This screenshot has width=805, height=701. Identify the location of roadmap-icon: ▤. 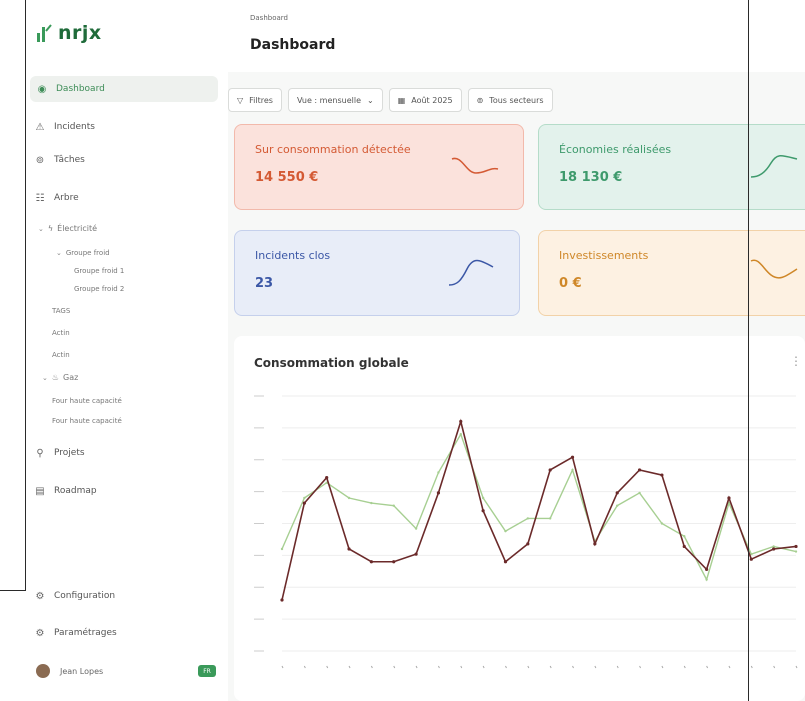
(40, 491).